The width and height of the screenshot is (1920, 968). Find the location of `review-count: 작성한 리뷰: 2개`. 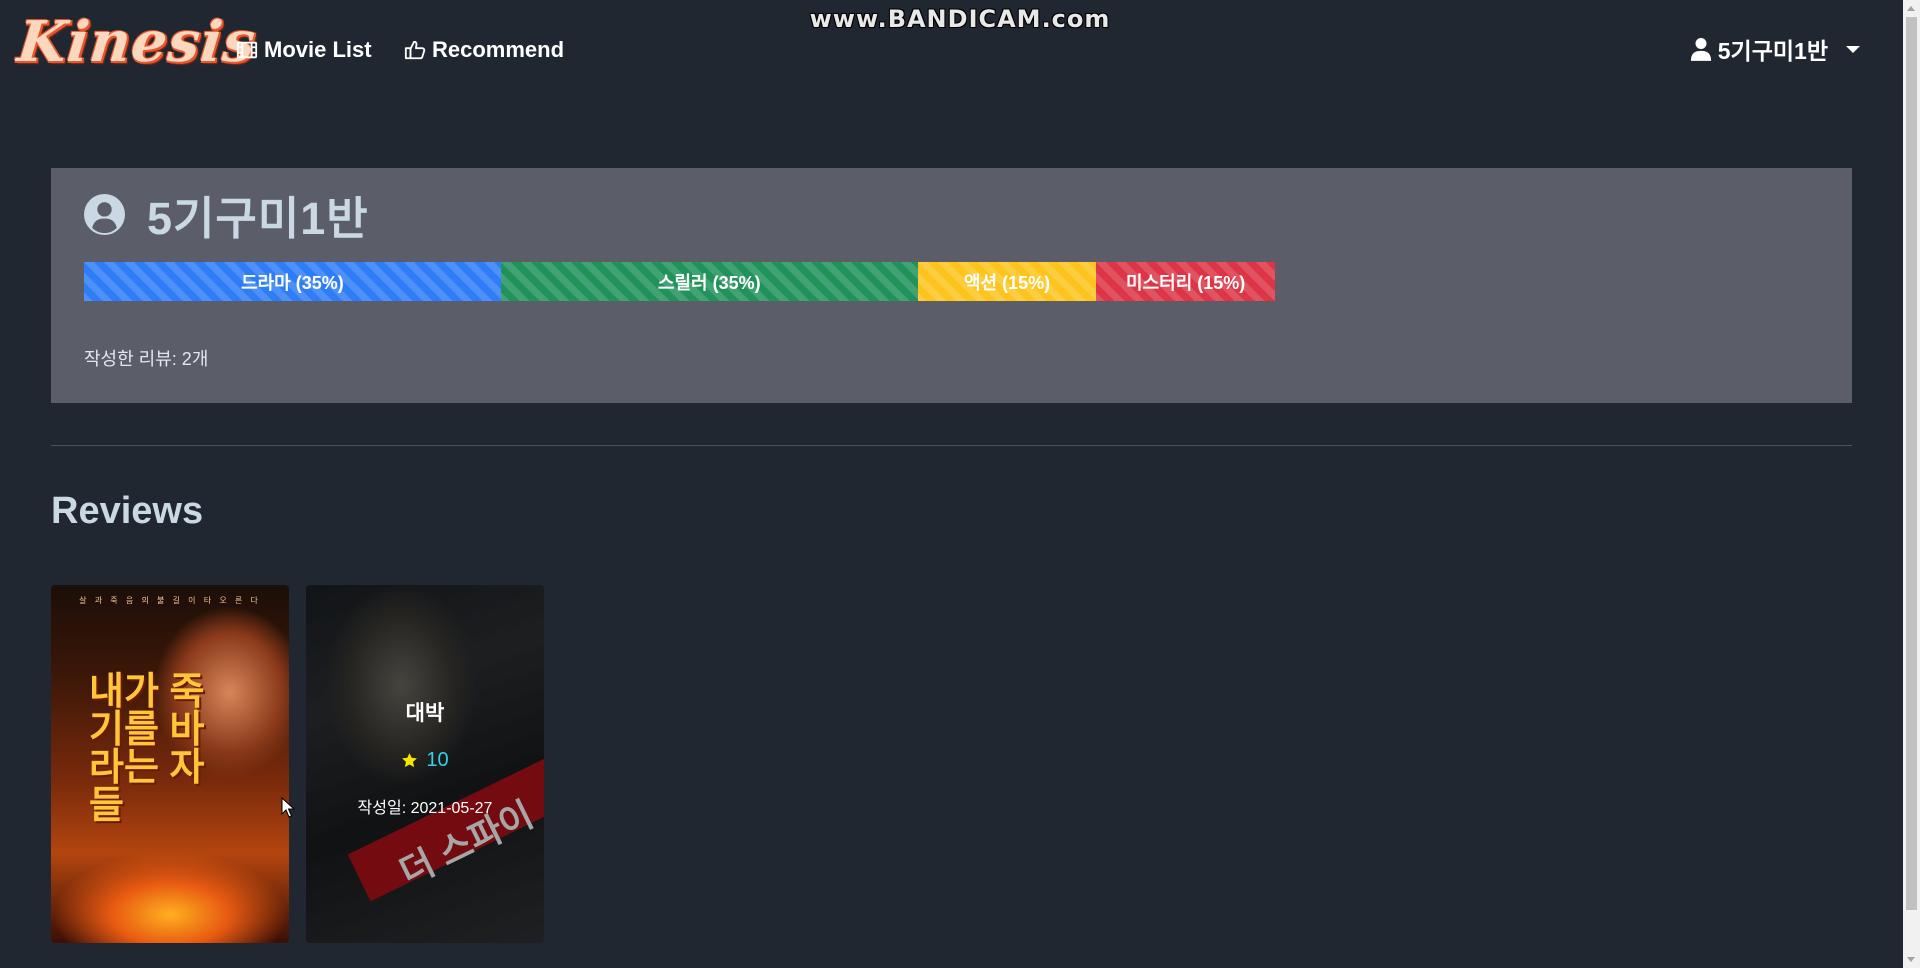

review-count: 작성한 리뷰: 2개 is located at coordinates (146, 359).